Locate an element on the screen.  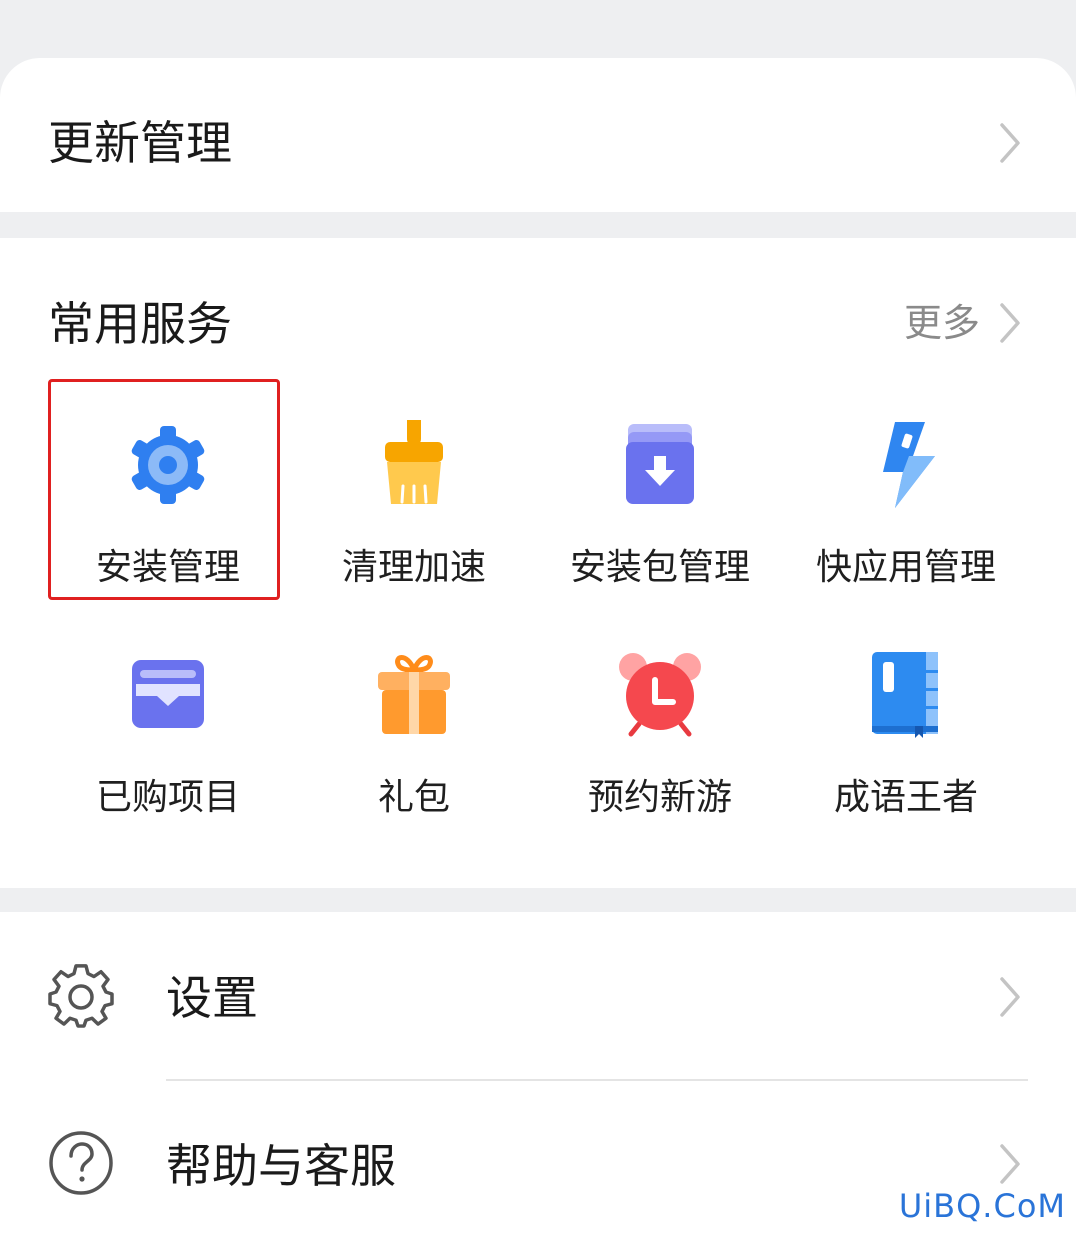
book-icon is located at coordinates (906, 695).